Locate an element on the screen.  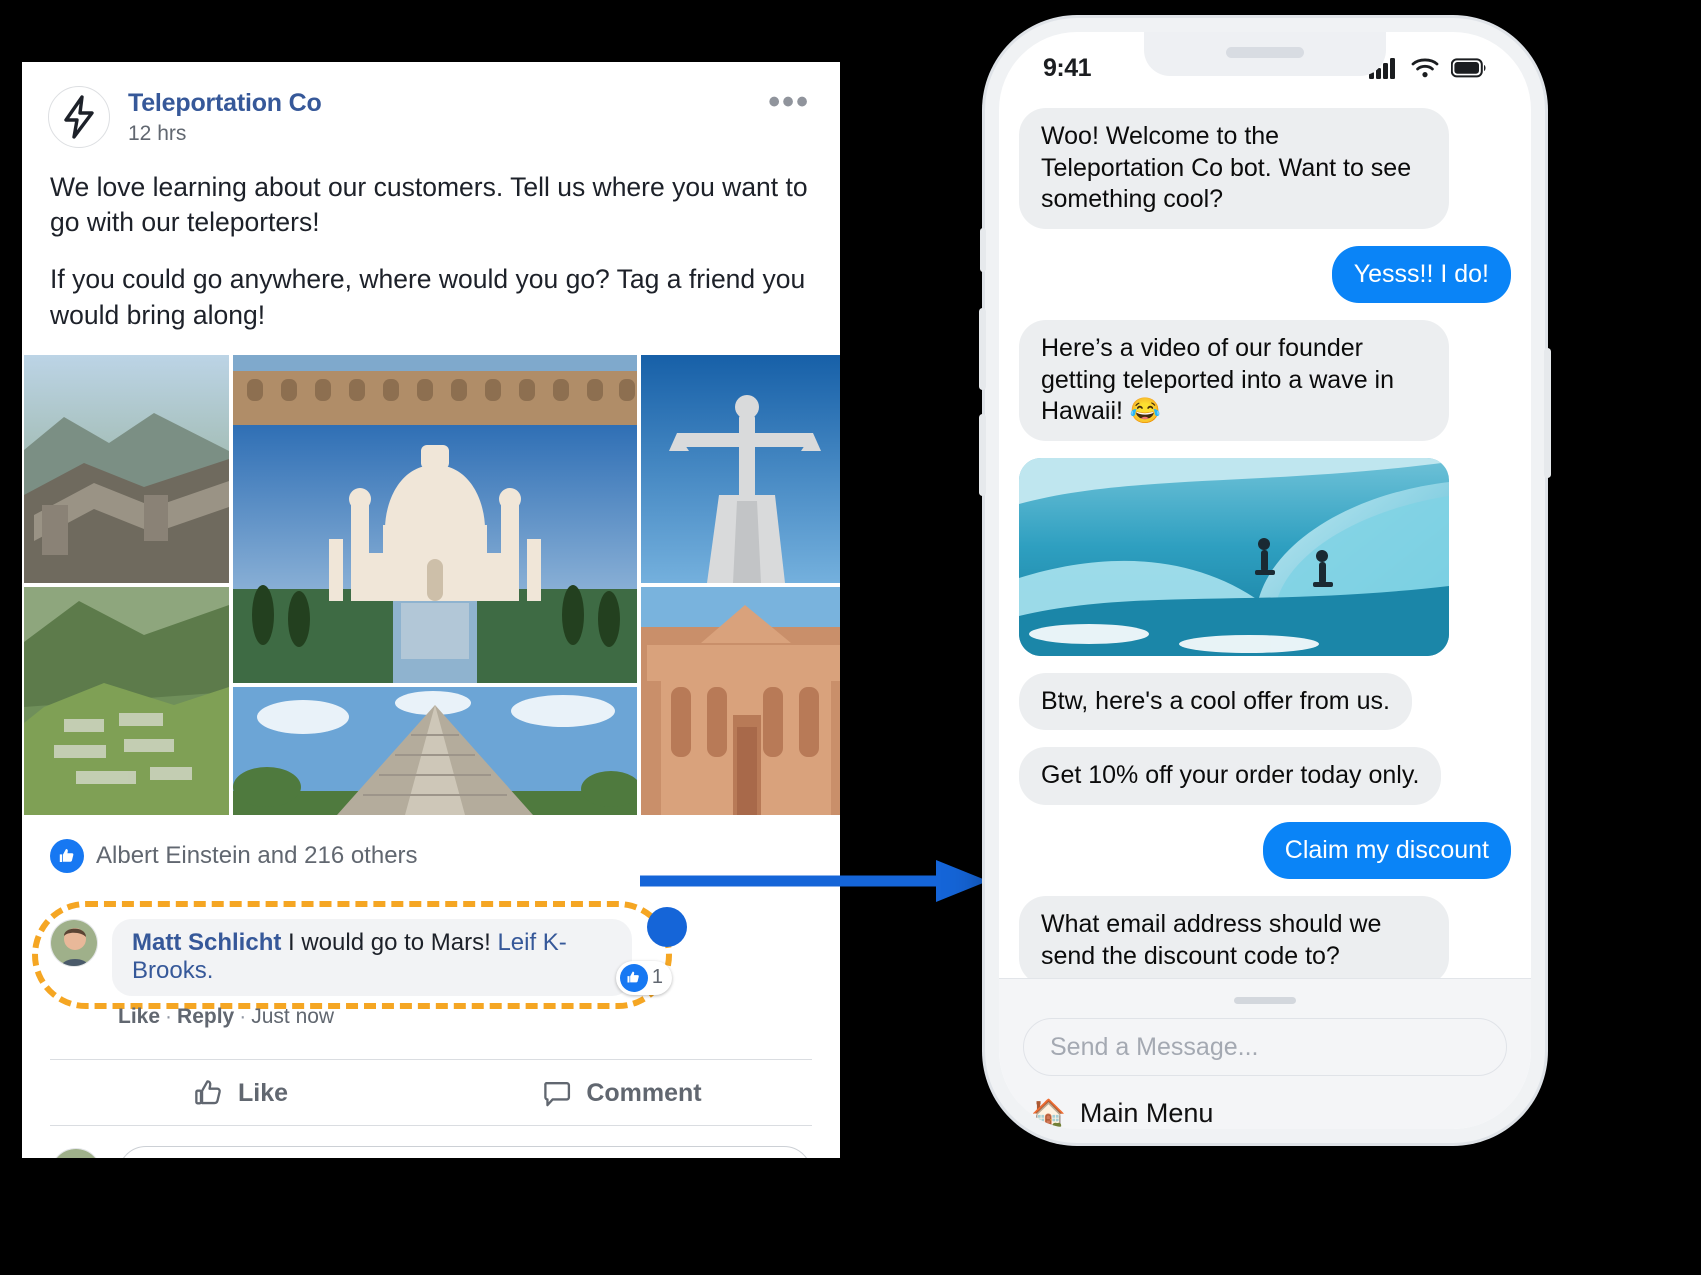
photo-machu-picchu is located at coordinates (126, 700).